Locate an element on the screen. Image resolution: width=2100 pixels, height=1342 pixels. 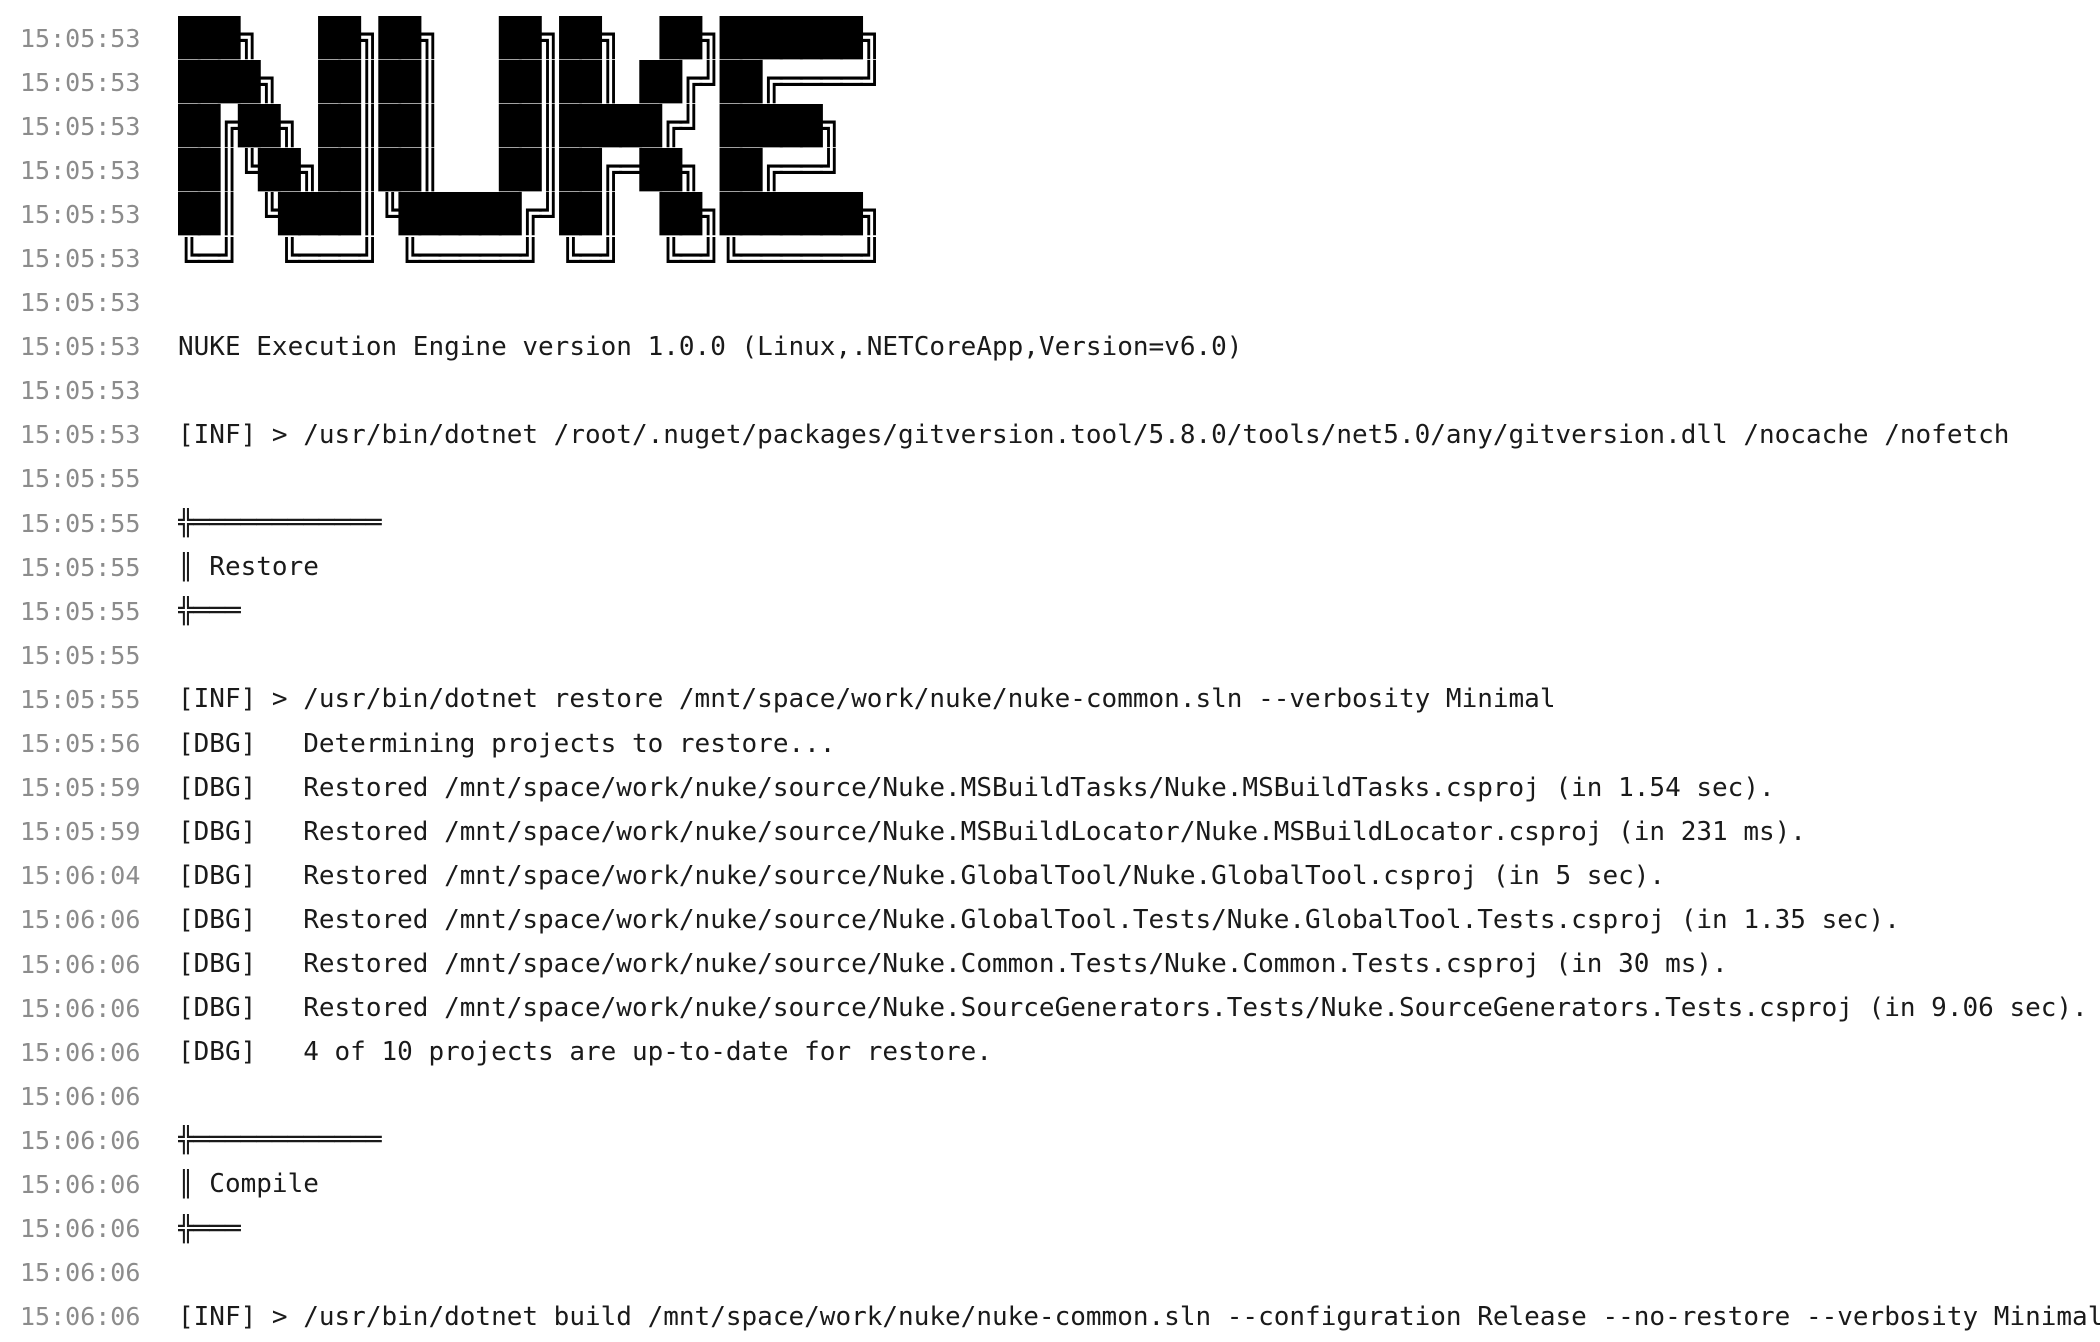
log-line: 15:05:53 ██║╚██╗██║██║ ██║██╔═██╗ ██╔══╝ is located at coordinates (1050, 170).